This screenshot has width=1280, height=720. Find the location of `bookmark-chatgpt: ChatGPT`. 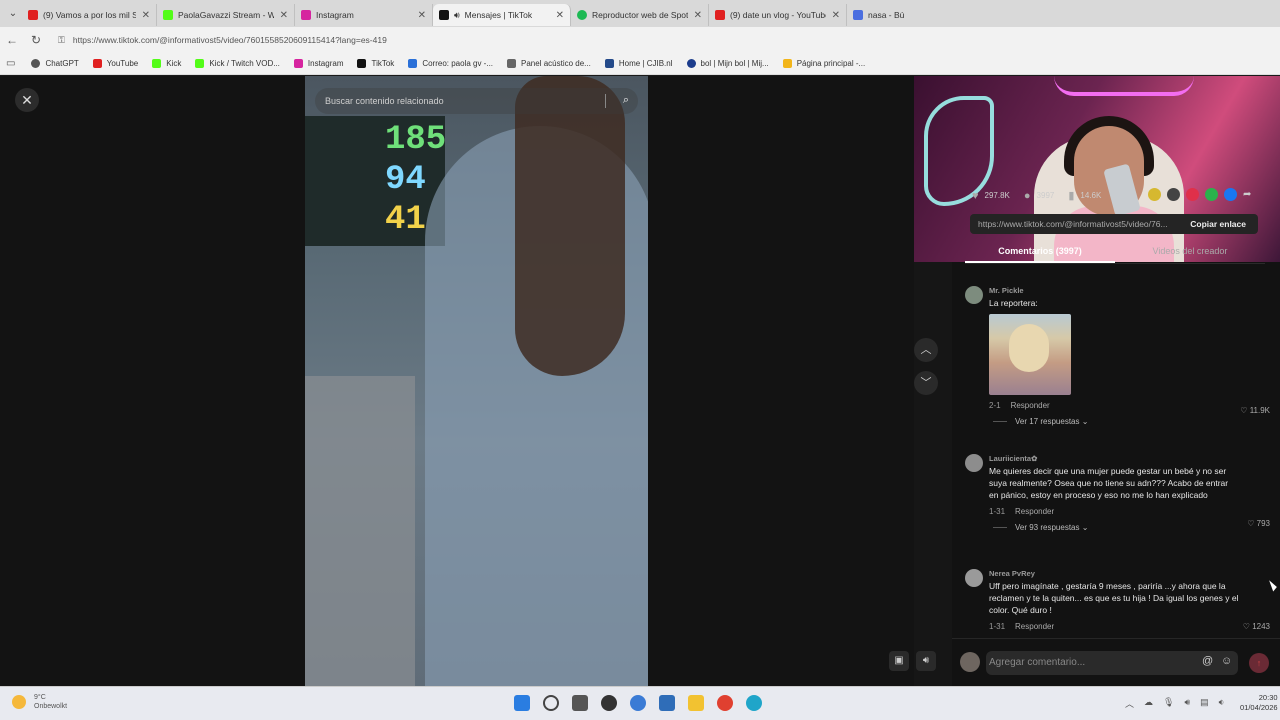

bookmark-chatgpt: ChatGPT is located at coordinates (55, 63).